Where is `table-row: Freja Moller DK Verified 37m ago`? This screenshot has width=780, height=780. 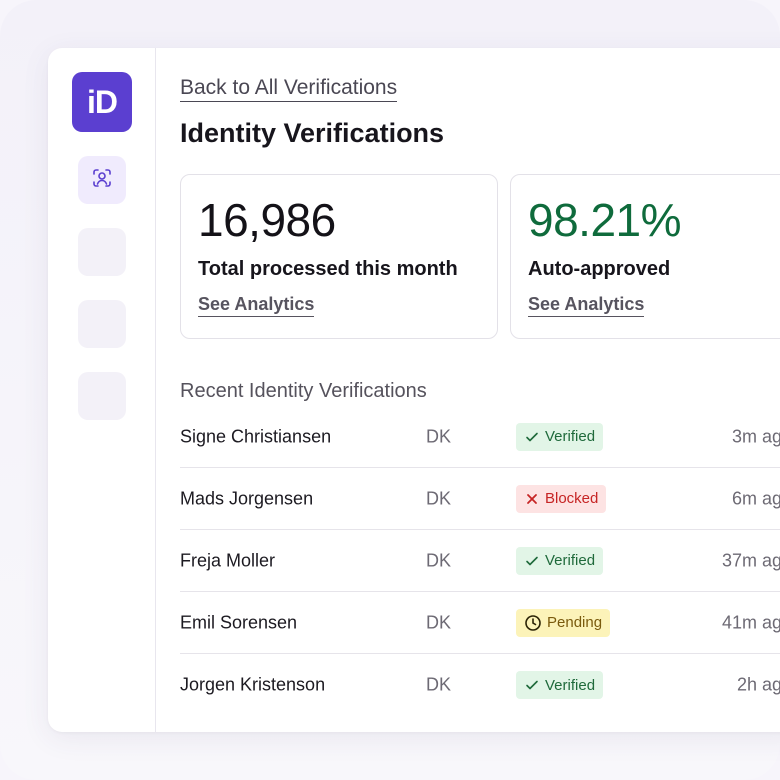 table-row: Freja Moller DK Verified 37m ago is located at coordinates (480, 561).